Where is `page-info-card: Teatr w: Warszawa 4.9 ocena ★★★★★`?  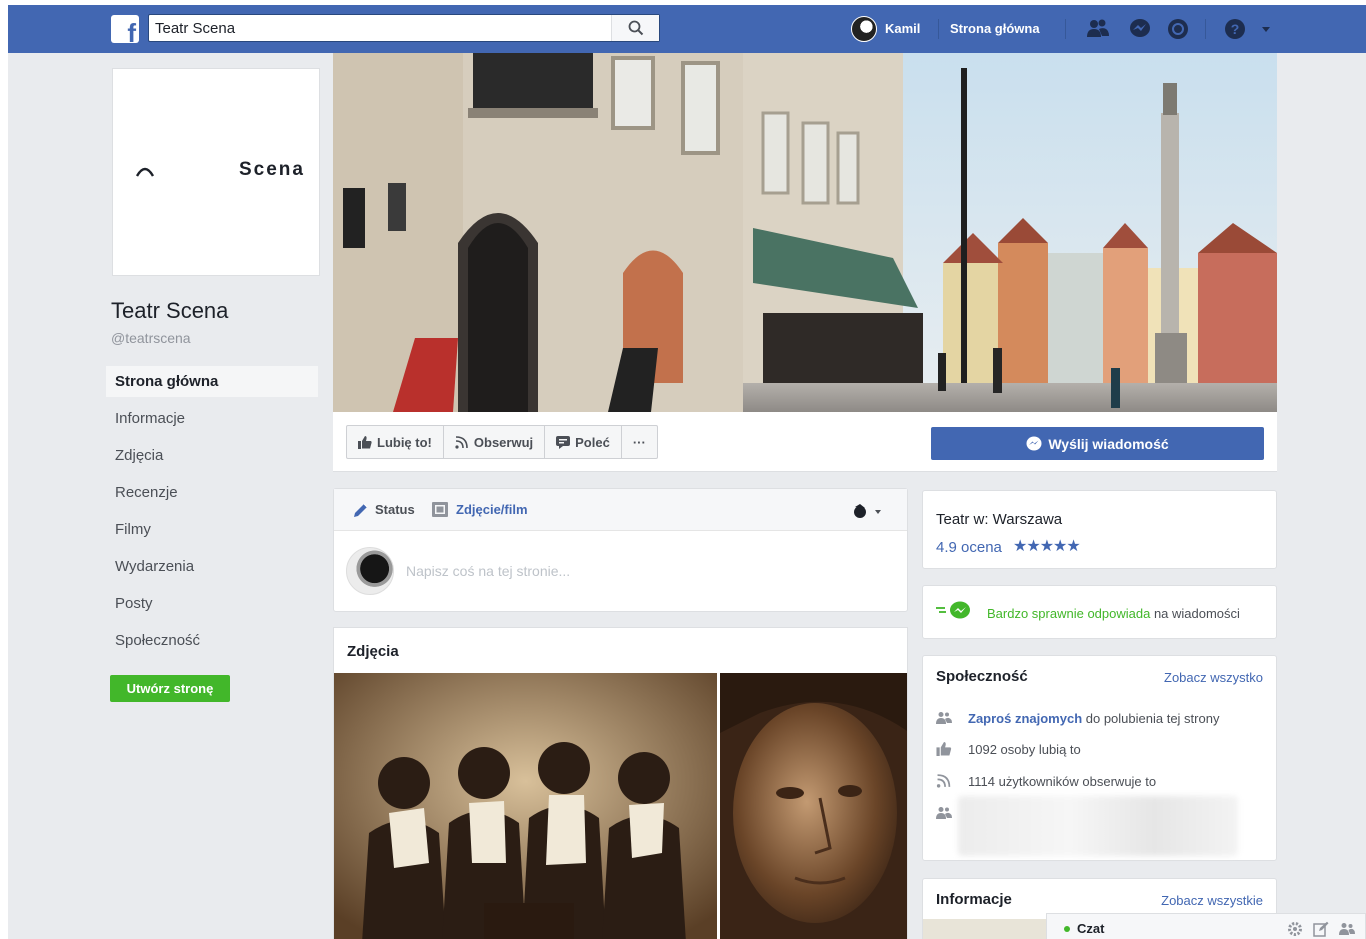 page-info-card: Teatr w: Warszawa 4.9 ocena ★★★★★ is located at coordinates (1099, 529).